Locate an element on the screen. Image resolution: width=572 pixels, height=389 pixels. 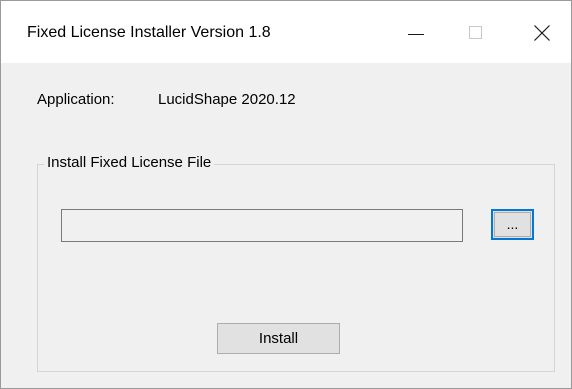
maximize-icon is located at coordinates (475, 32).